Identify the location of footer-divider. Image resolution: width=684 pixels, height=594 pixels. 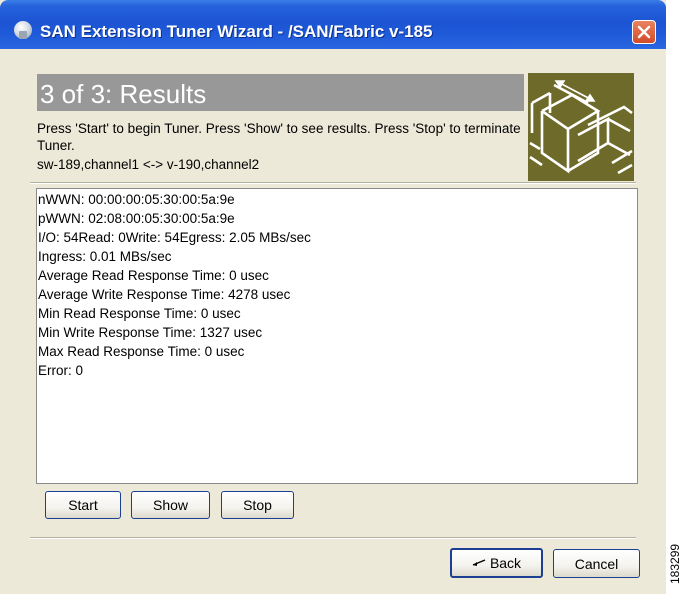
(333, 538).